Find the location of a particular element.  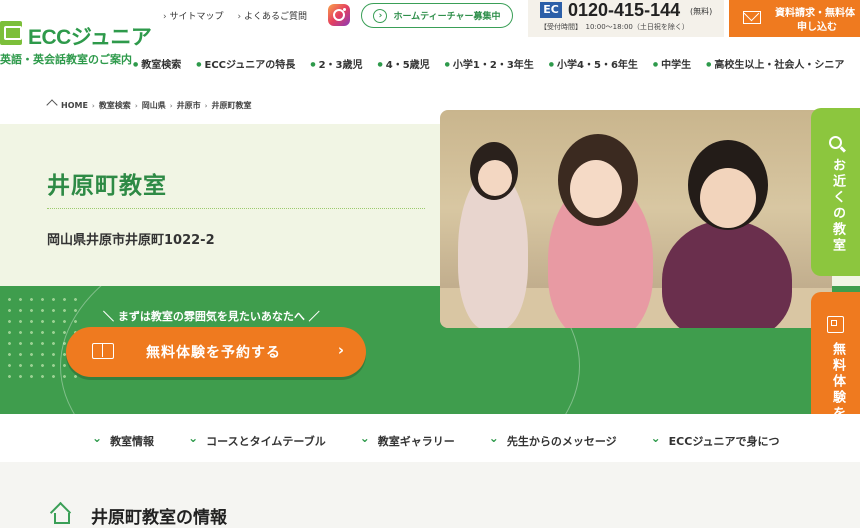

nav-item-age-4-5: 4・5歳児 is located at coordinates (403, 63).